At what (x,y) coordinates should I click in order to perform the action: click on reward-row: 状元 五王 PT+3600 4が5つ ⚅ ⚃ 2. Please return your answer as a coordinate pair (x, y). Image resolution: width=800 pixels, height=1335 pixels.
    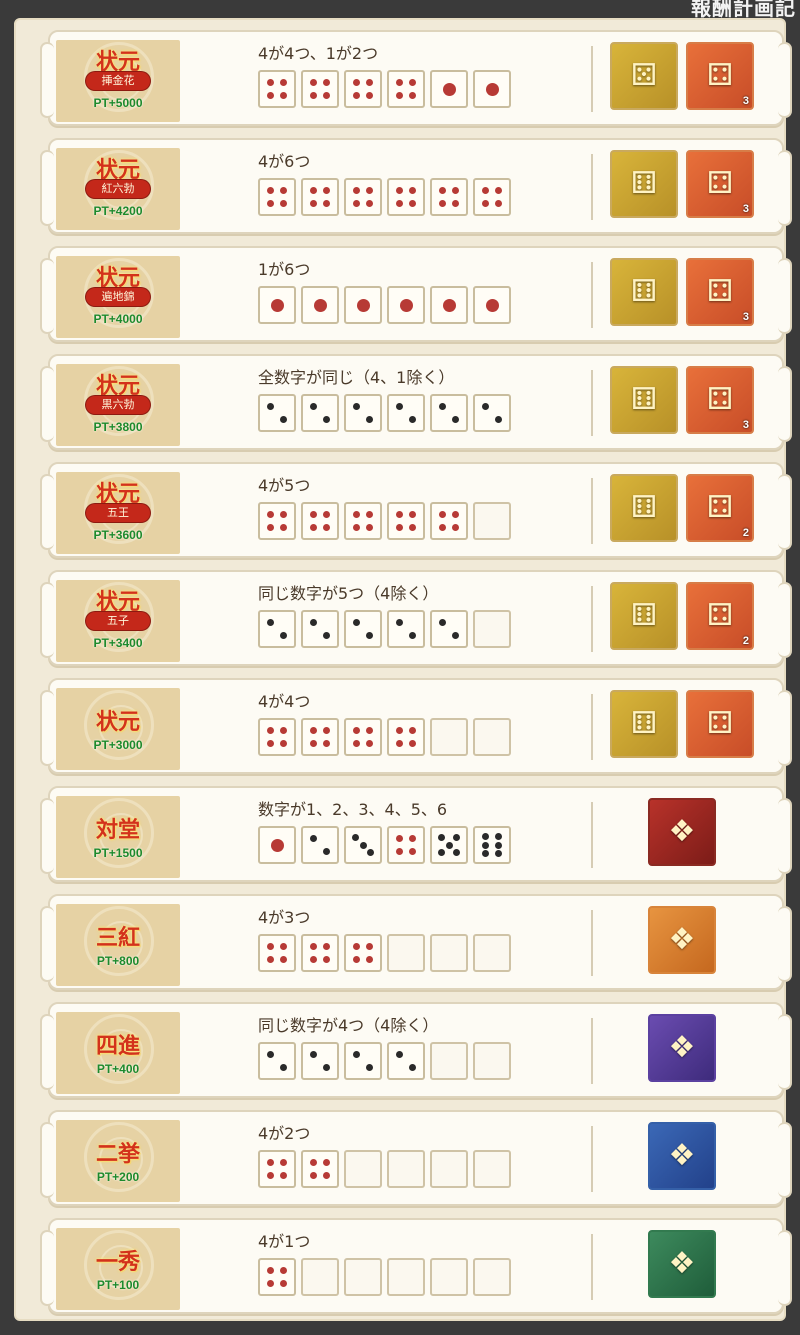
    Looking at the image, I should click on (416, 510).